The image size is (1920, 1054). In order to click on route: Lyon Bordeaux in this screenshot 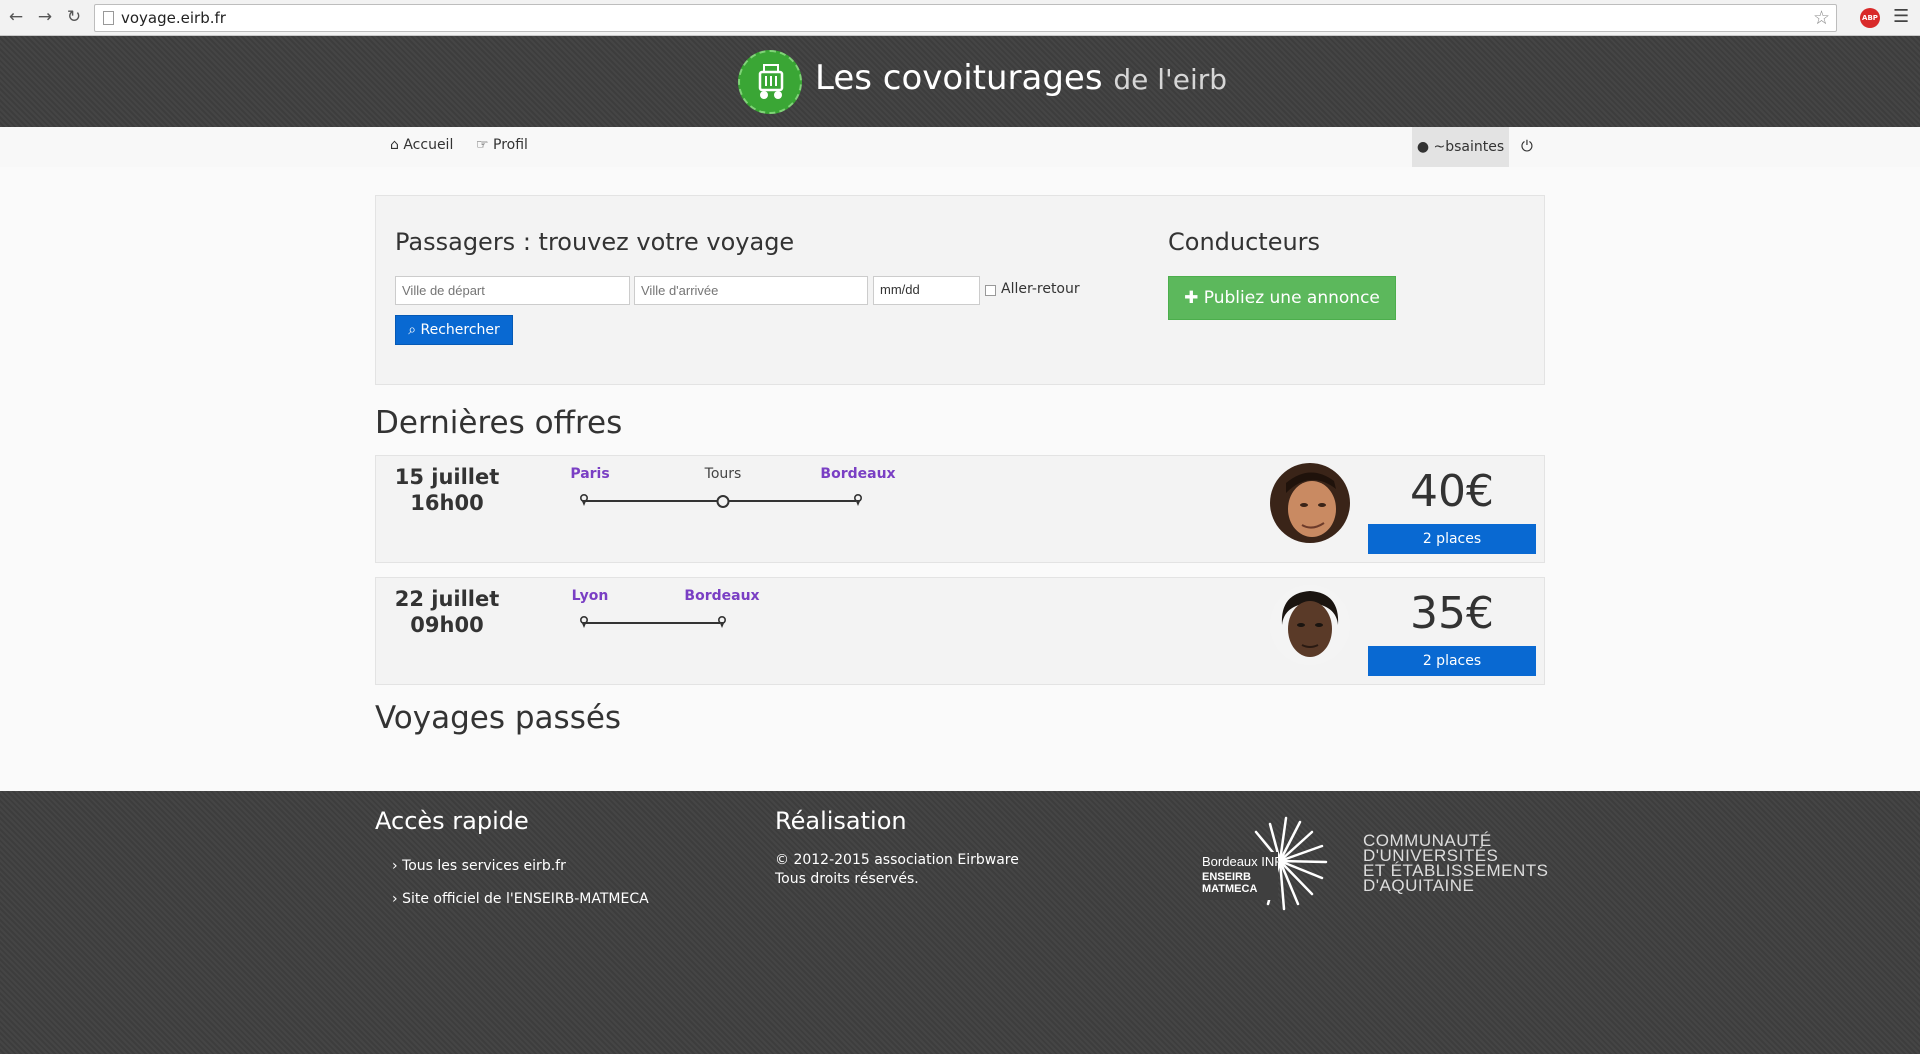, I will do `click(772, 613)`.